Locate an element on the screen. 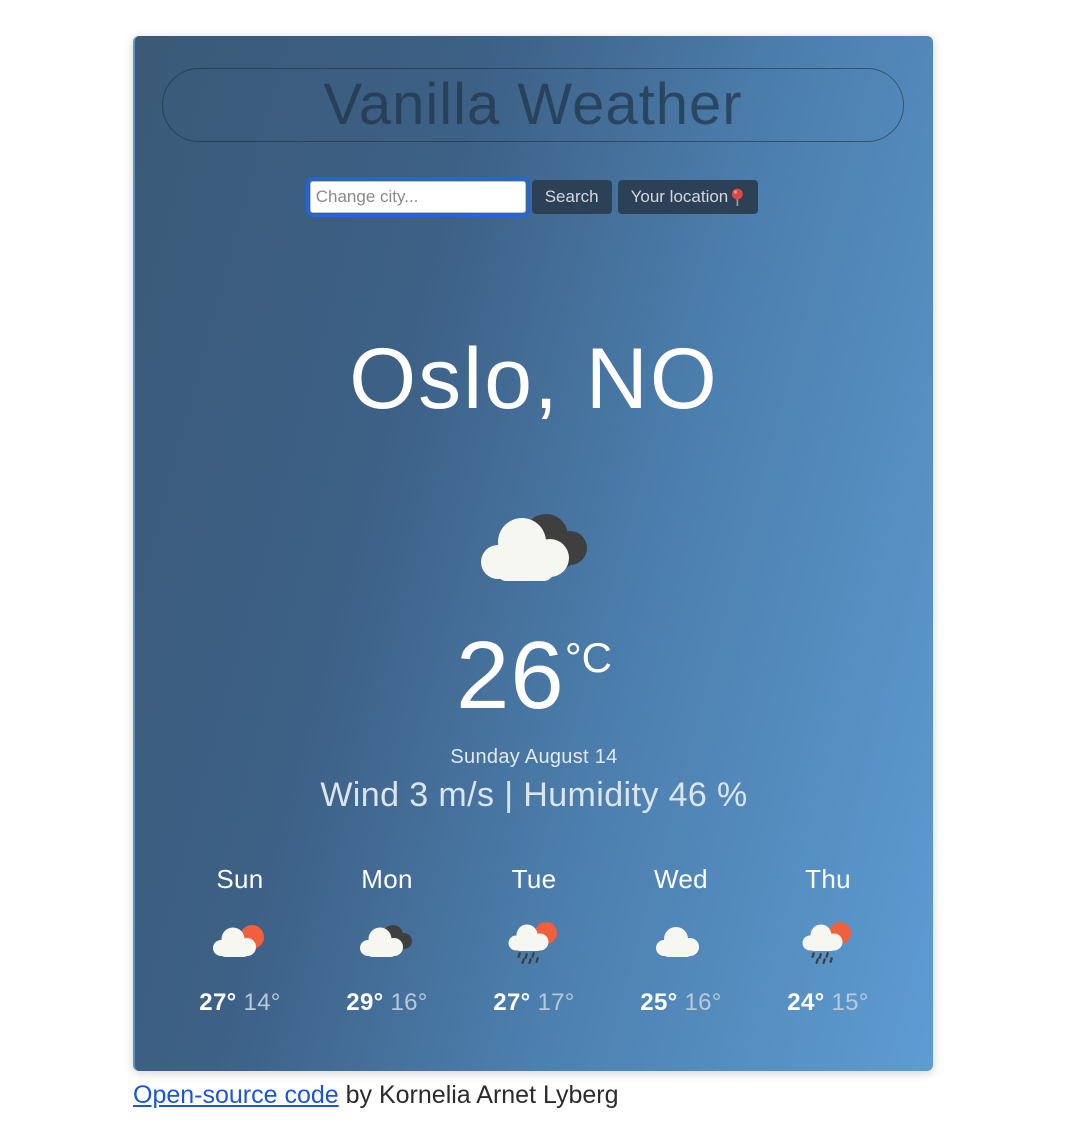 This screenshot has width=1072, height=1127. cloud-behind-dark-cloud-icon is located at coordinates (387, 943).